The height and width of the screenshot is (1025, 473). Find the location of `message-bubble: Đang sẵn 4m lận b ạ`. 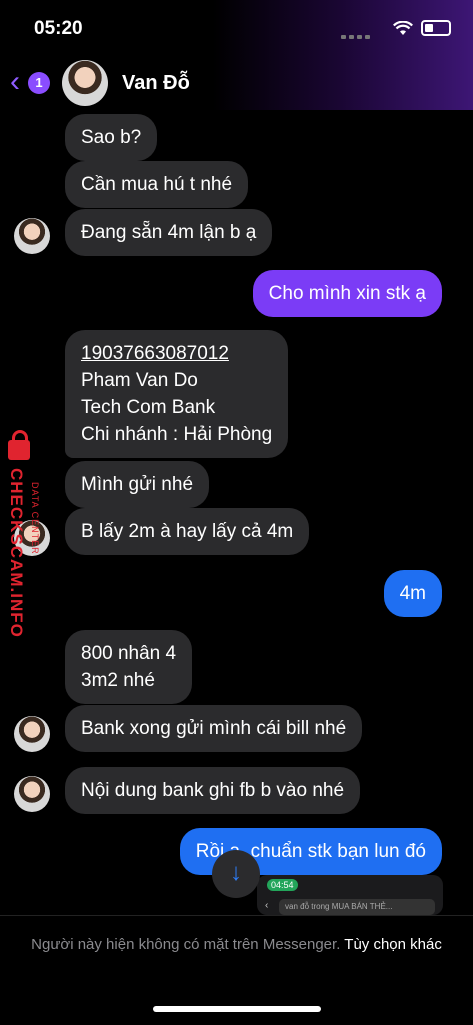

message-bubble: Đang sẵn 4m lận b ạ is located at coordinates (169, 232).